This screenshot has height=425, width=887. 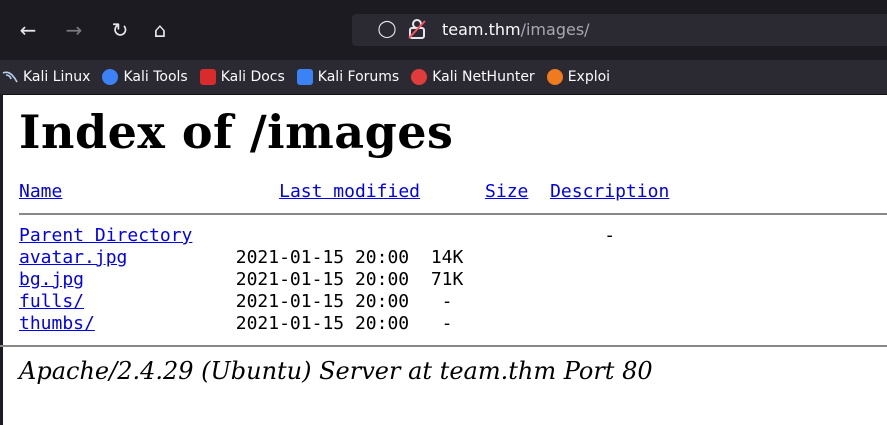 What do you see at coordinates (417, 29) in the screenshot?
I see `insecure-lock-icon` at bounding box center [417, 29].